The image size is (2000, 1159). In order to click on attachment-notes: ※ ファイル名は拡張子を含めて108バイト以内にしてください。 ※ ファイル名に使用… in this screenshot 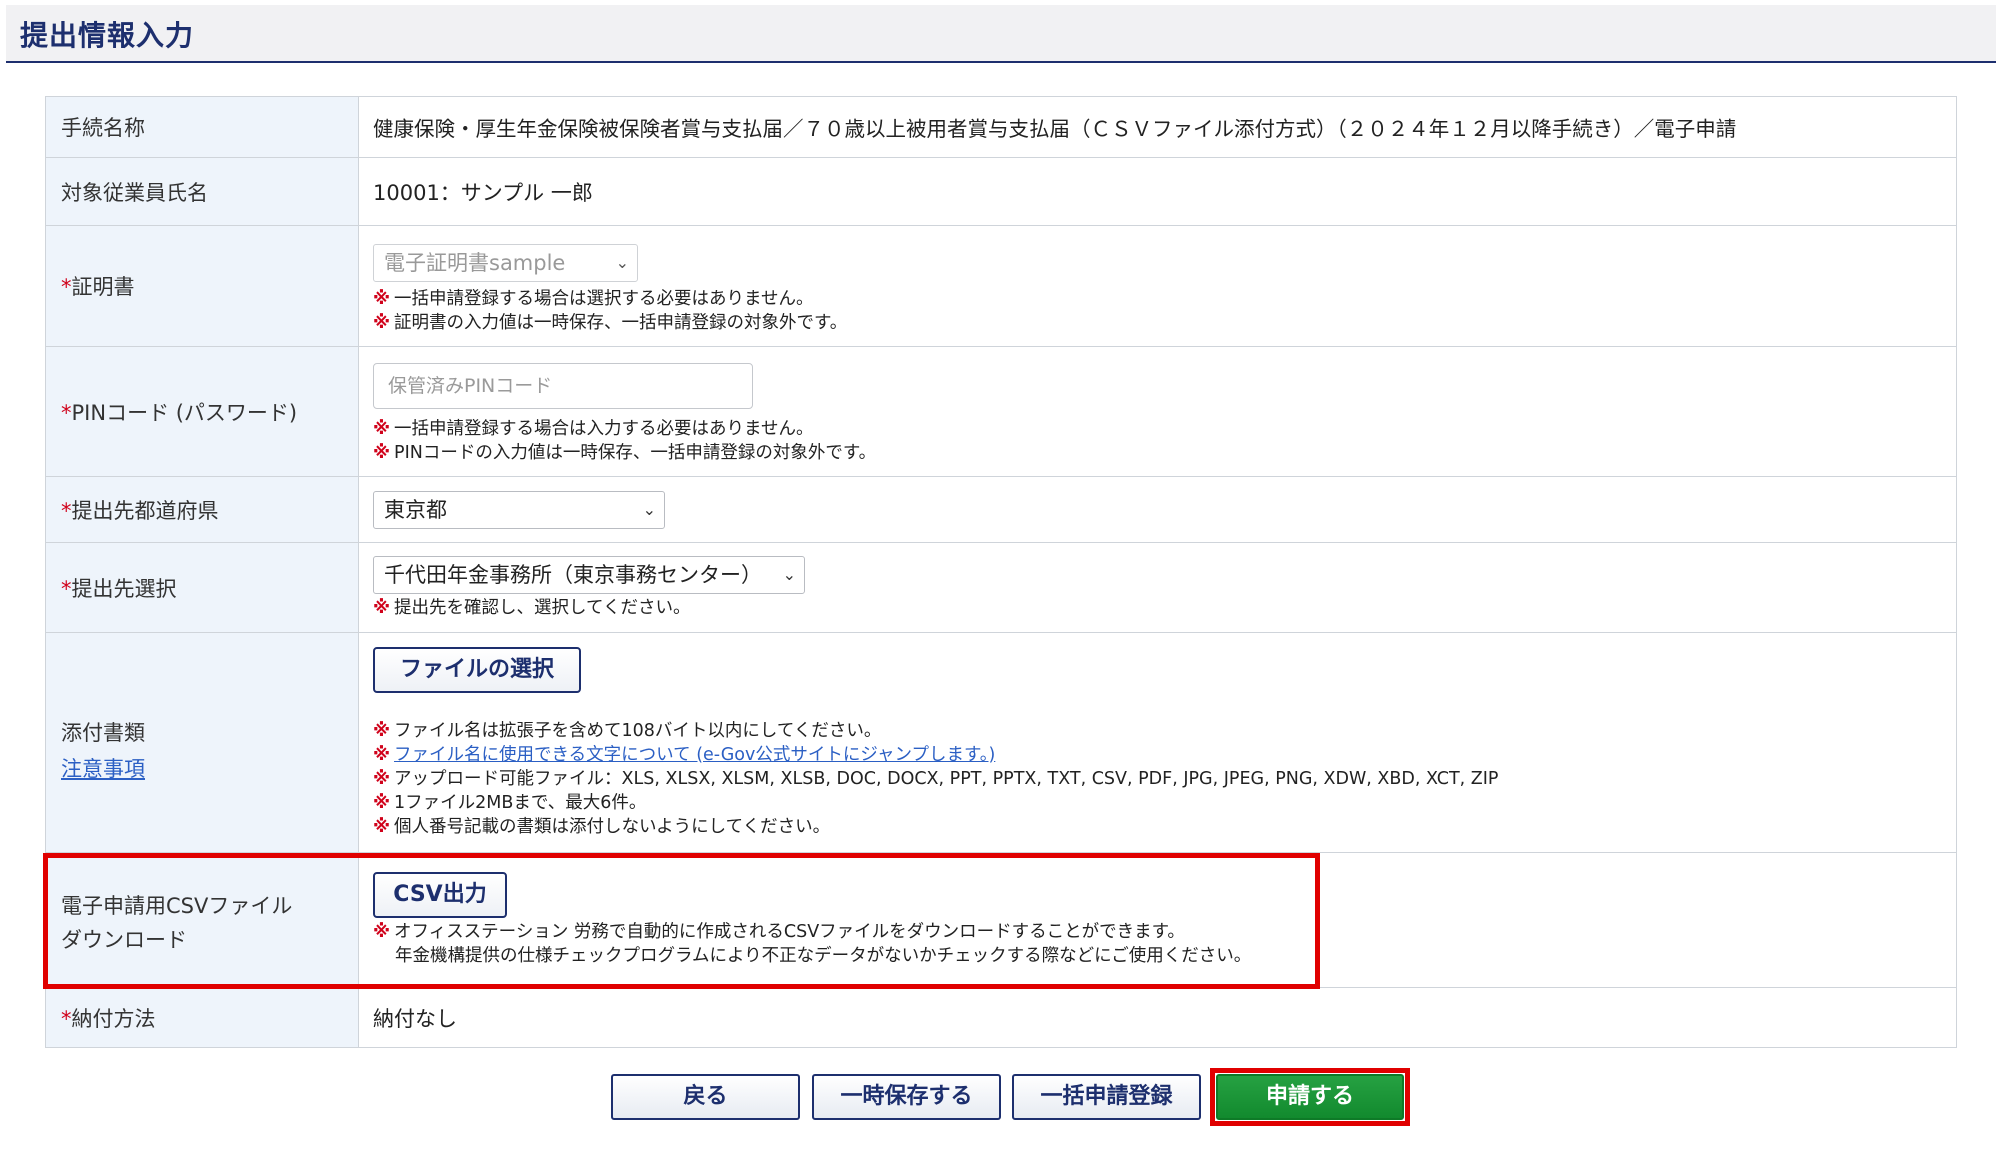, I will do `click(1164, 779)`.